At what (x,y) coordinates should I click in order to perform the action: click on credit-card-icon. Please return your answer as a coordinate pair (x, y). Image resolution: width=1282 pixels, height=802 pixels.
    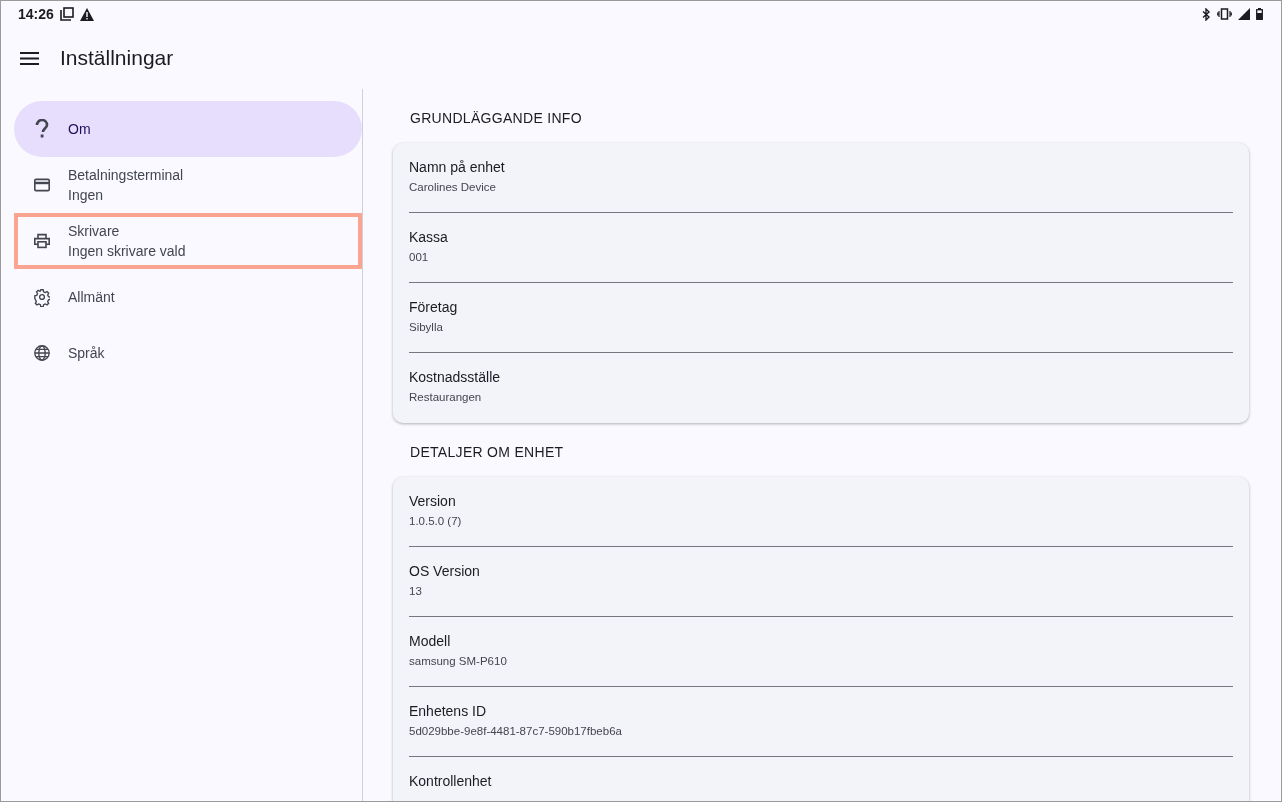
    Looking at the image, I should click on (42, 185).